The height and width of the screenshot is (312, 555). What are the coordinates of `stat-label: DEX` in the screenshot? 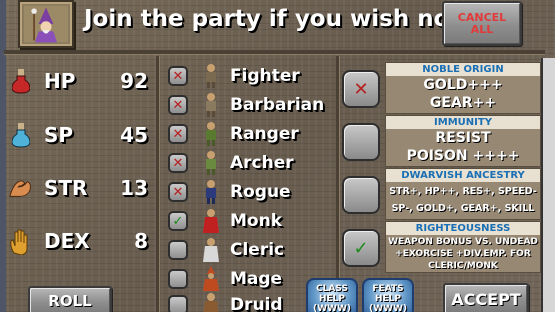 It's located at (67, 241).